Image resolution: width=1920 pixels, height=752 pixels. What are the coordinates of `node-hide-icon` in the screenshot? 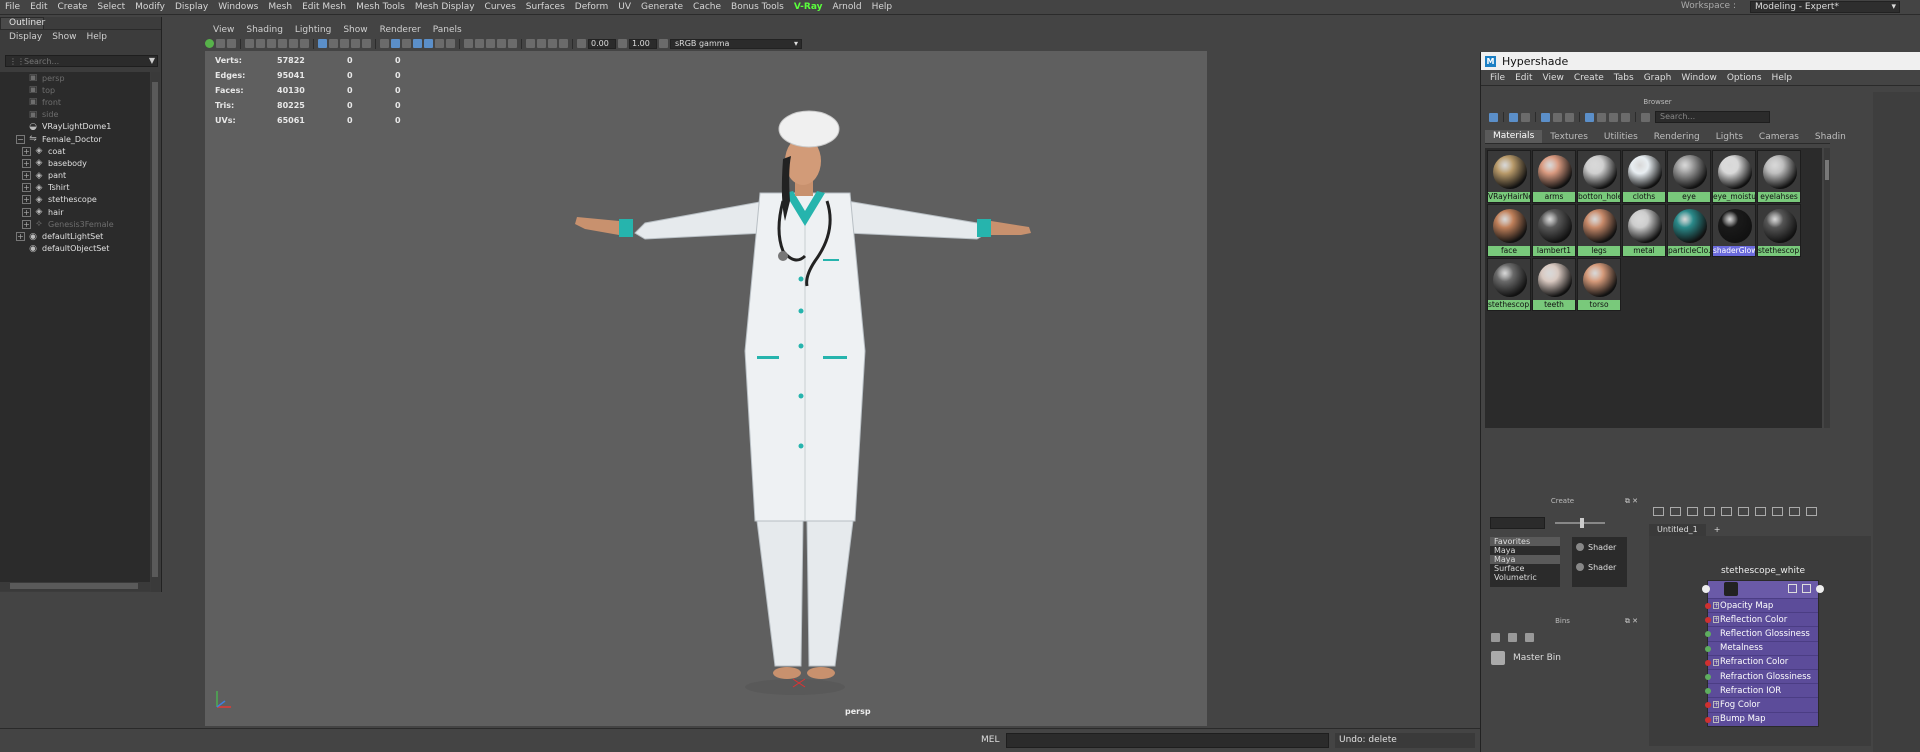 It's located at (1792, 588).